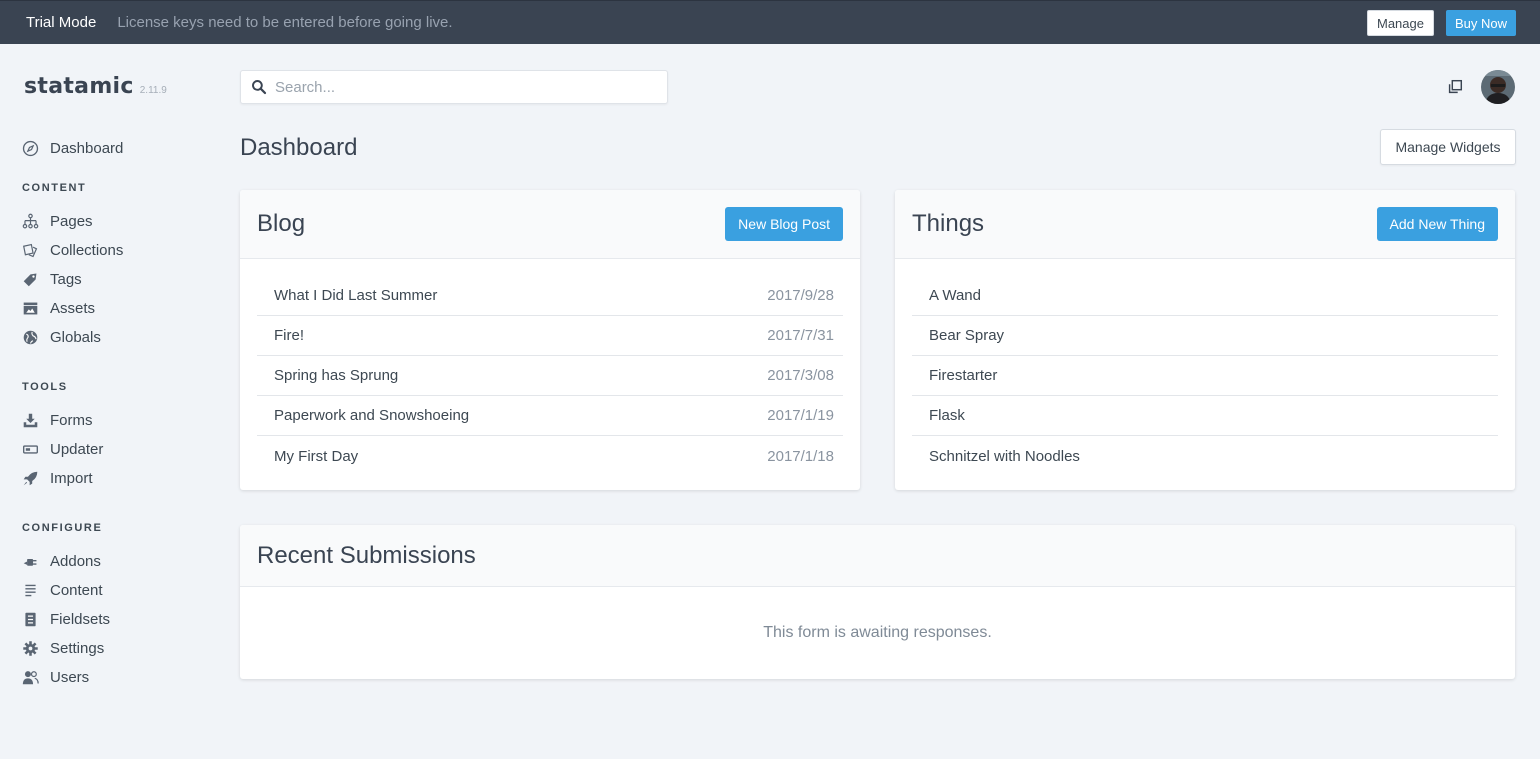 This screenshot has width=1540, height=759. What do you see at coordinates (800, 335) in the screenshot?
I see `entry-date: 2017/7/31` at bounding box center [800, 335].